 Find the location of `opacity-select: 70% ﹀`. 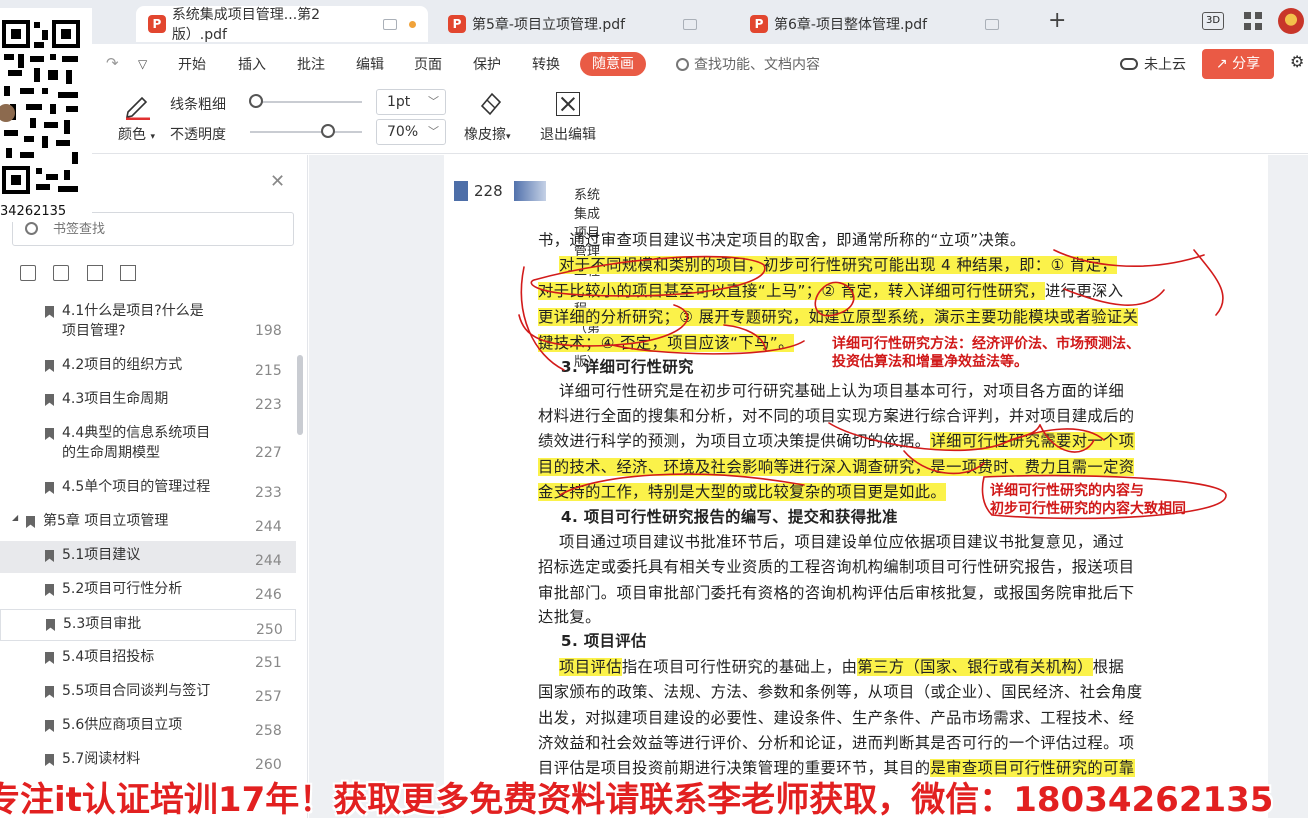

opacity-select: 70% ﹀ is located at coordinates (411, 132).